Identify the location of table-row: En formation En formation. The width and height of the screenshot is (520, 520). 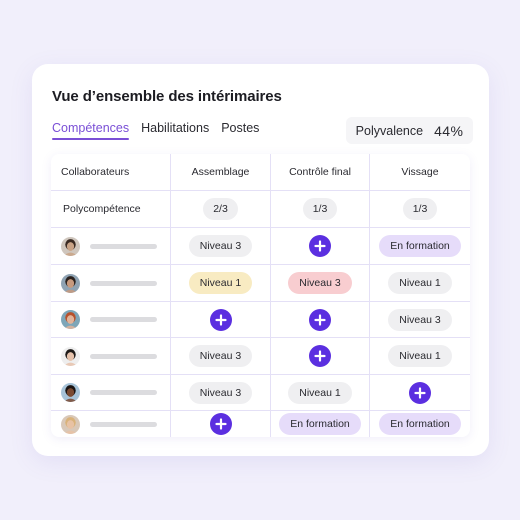
(260, 424).